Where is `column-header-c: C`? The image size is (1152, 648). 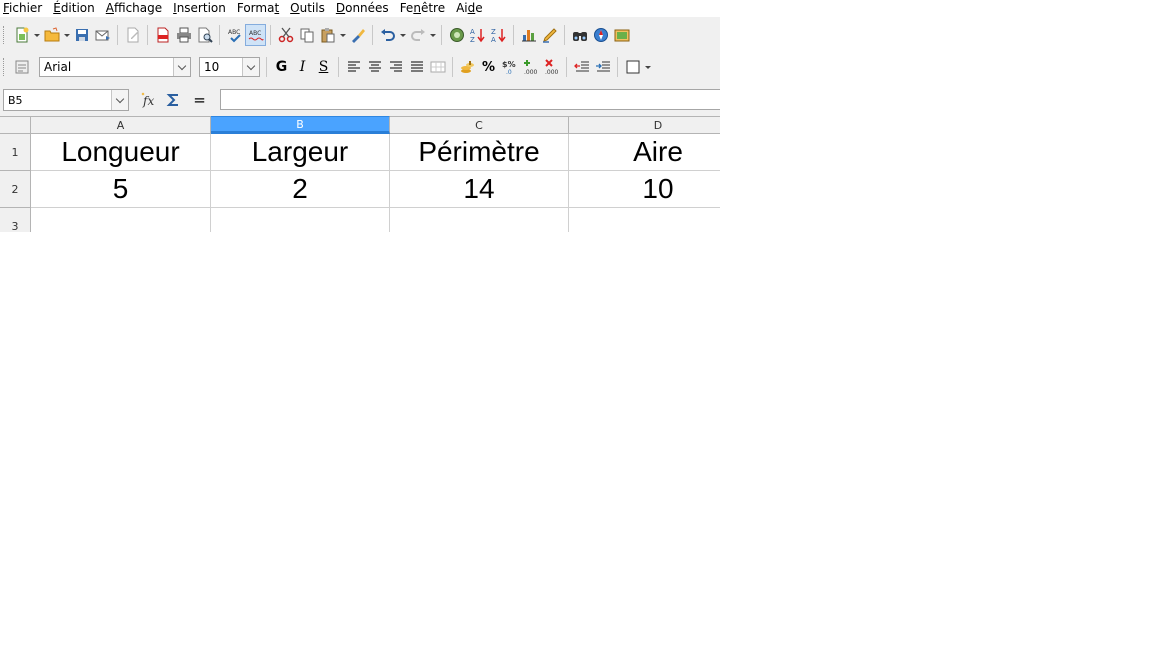
column-header-c: C is located at coordinates (479, 125).